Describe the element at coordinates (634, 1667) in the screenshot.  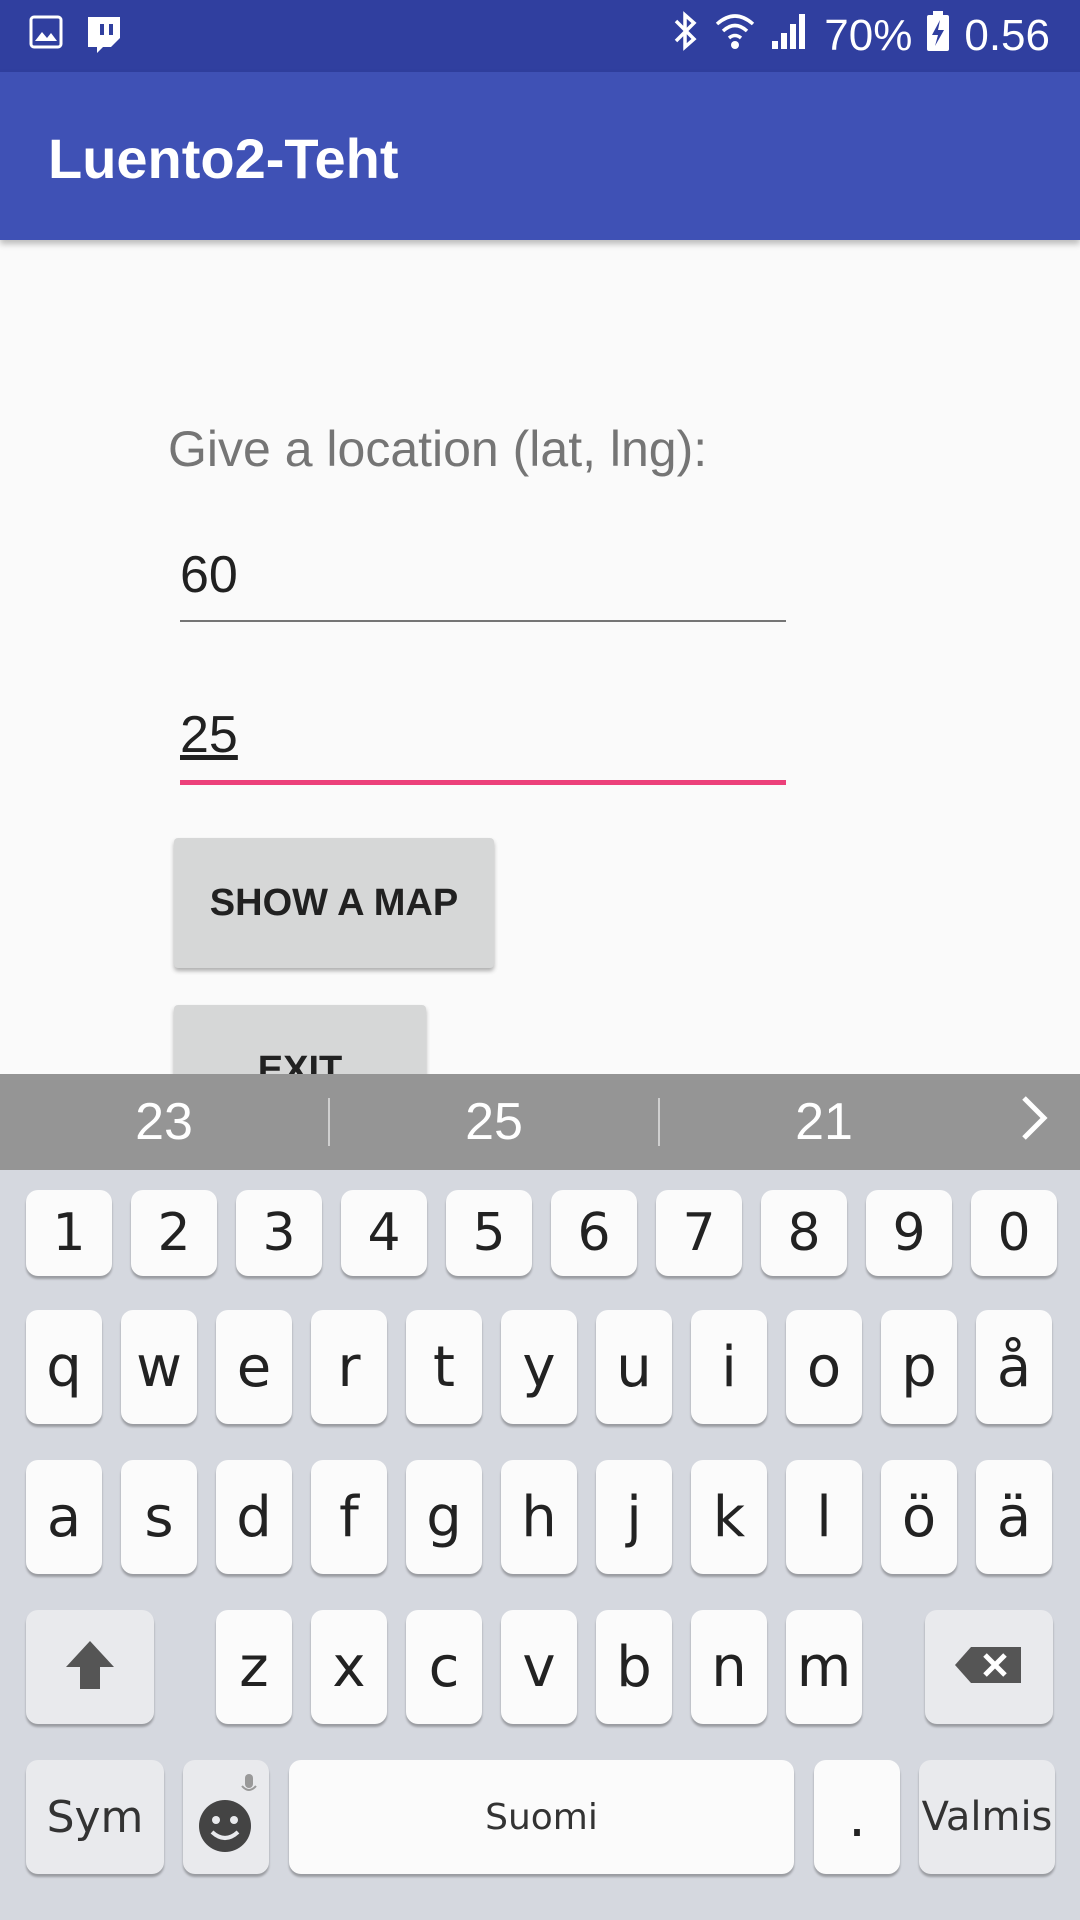
I see `key-b: b` at that location.